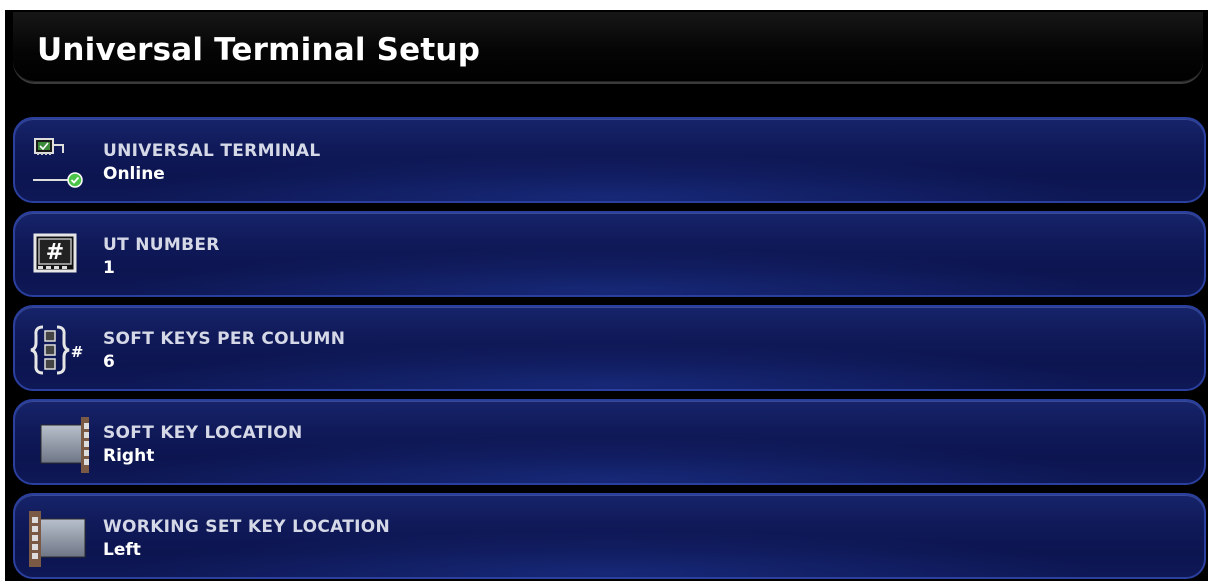 The image size is (1208, 581). What do you see at coordinates (161, 245) in the screenshot?
I see `setting-label: UT NUMBER` at bounding box center [161, 245].